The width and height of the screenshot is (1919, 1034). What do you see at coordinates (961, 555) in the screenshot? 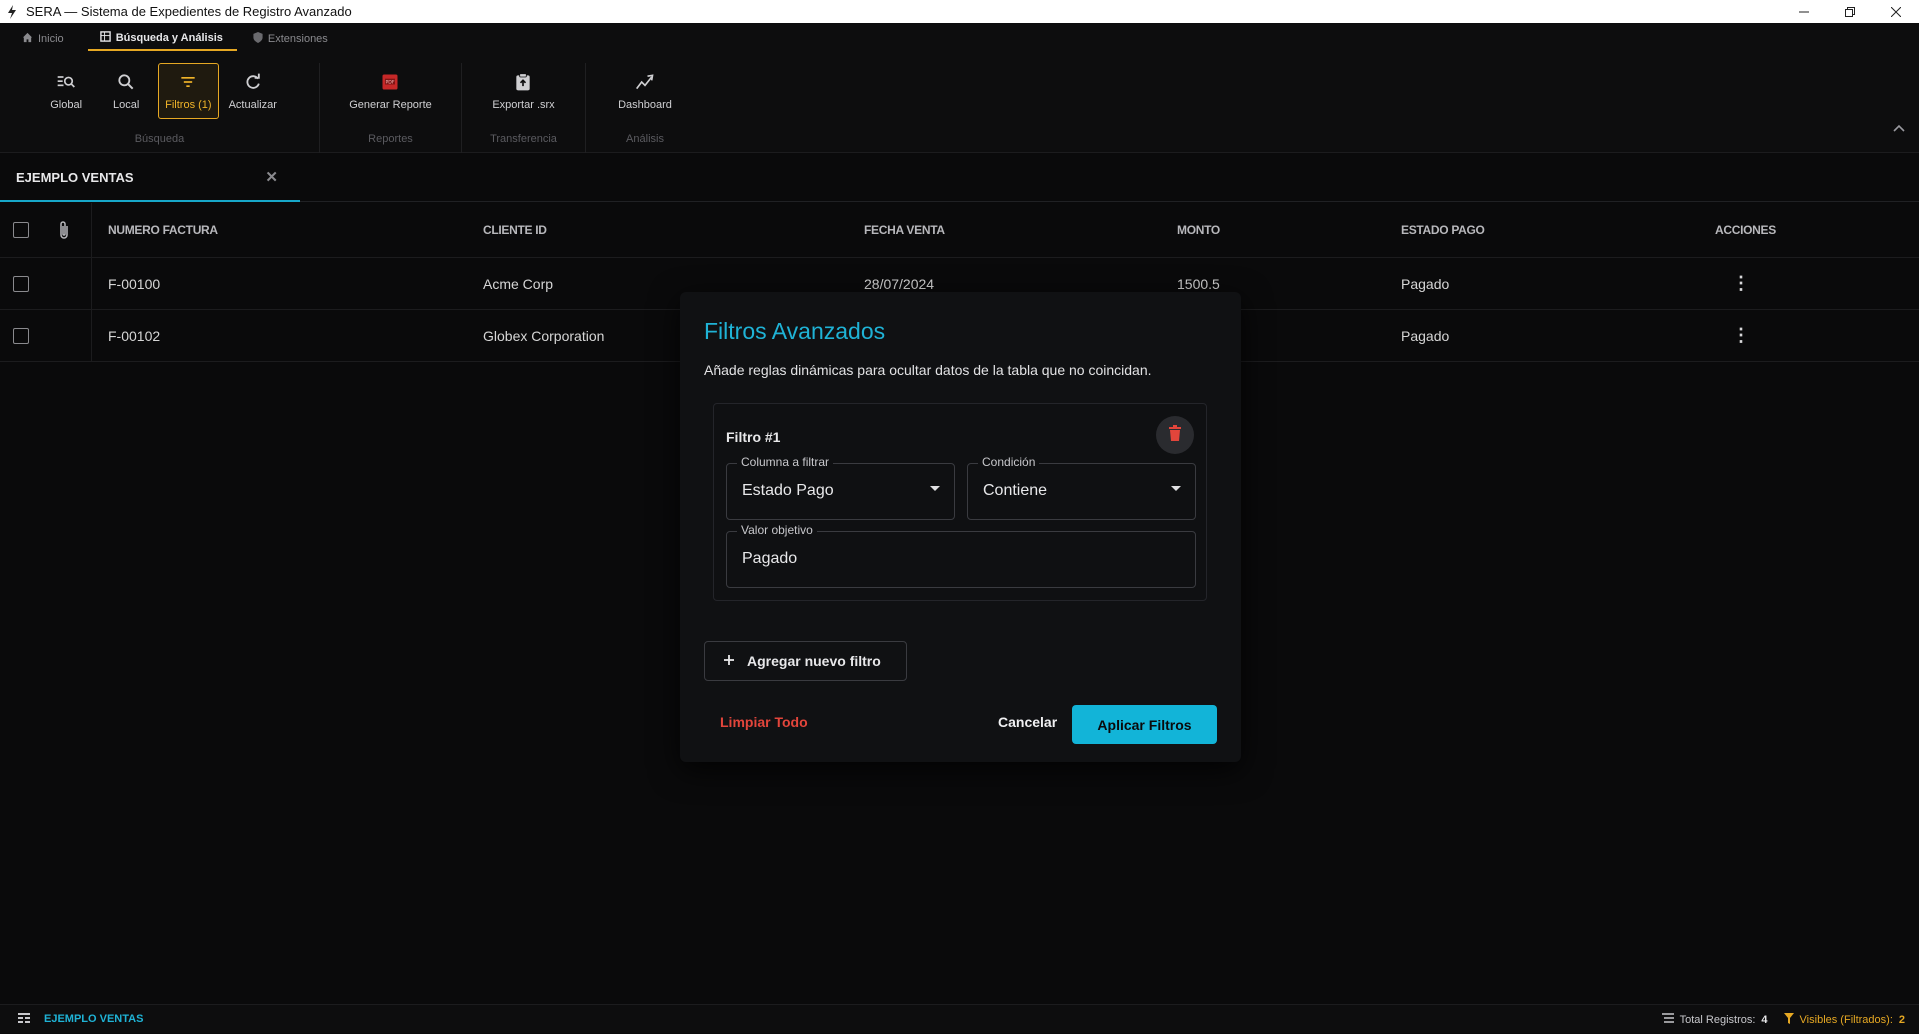
I see `target-value-input: Valor objetivo Pagado` at bounding box center [961, 555].